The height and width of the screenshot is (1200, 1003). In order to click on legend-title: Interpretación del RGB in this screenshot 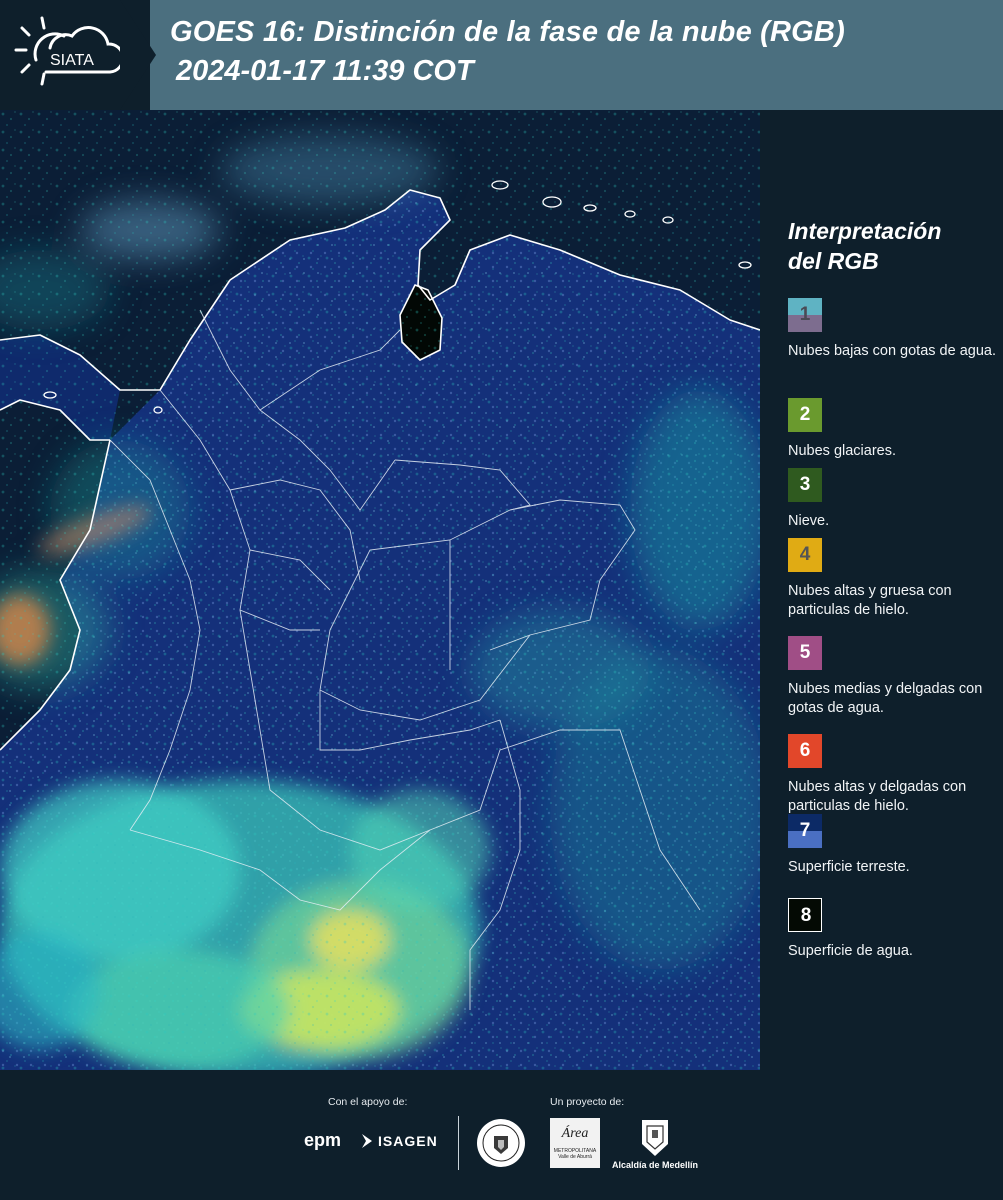, I will do `click(888, 246)`.